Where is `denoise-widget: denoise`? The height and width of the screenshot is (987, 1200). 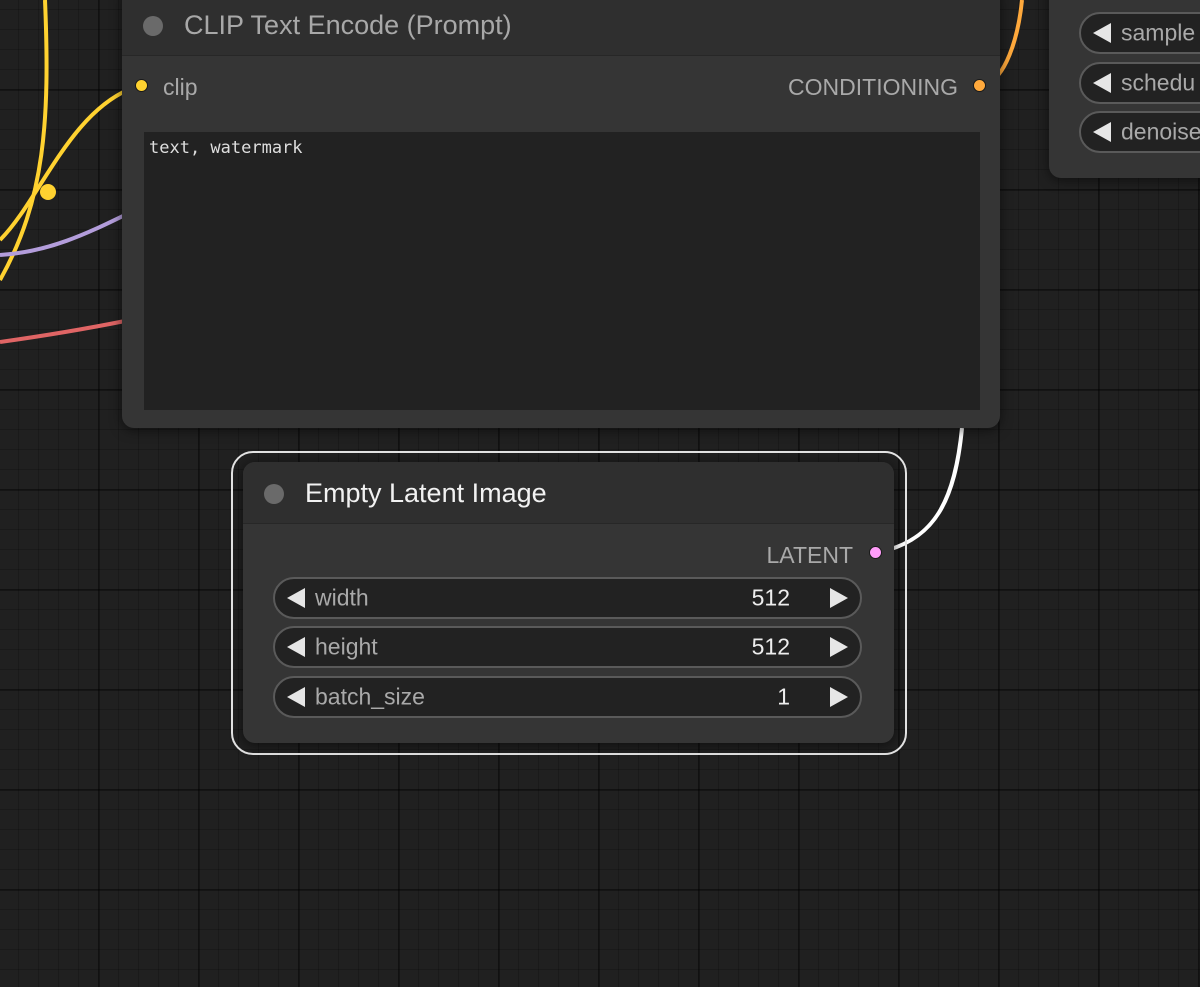 denoise-widget: denoise is located at coordinates (1139, 132).